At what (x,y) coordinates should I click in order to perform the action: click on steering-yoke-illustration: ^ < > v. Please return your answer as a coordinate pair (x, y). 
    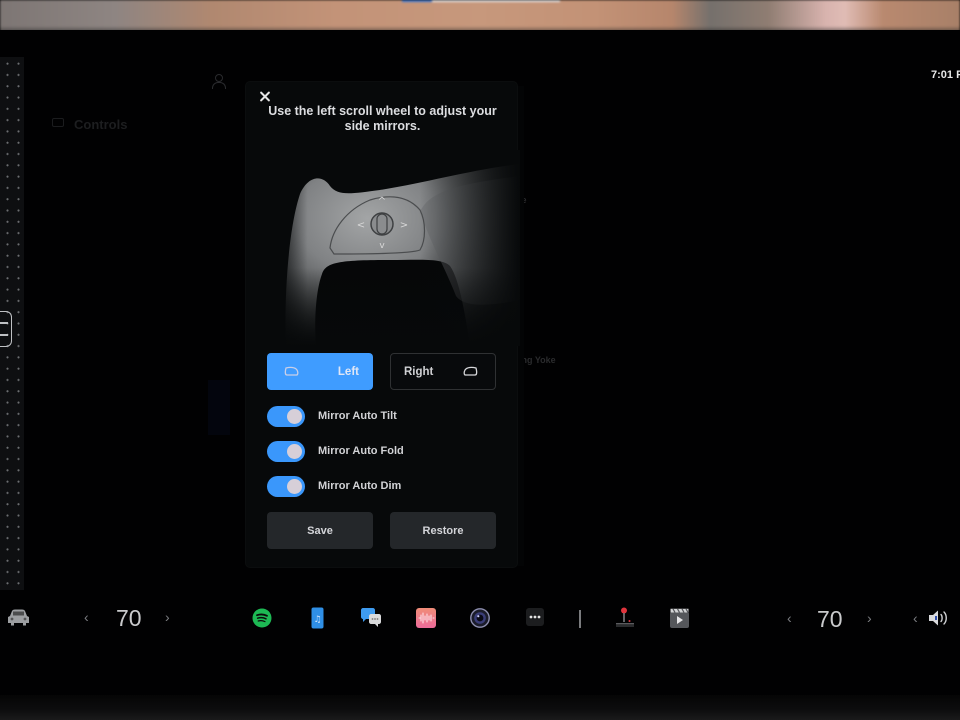
    Looking at the image, I should click on (395, 248).